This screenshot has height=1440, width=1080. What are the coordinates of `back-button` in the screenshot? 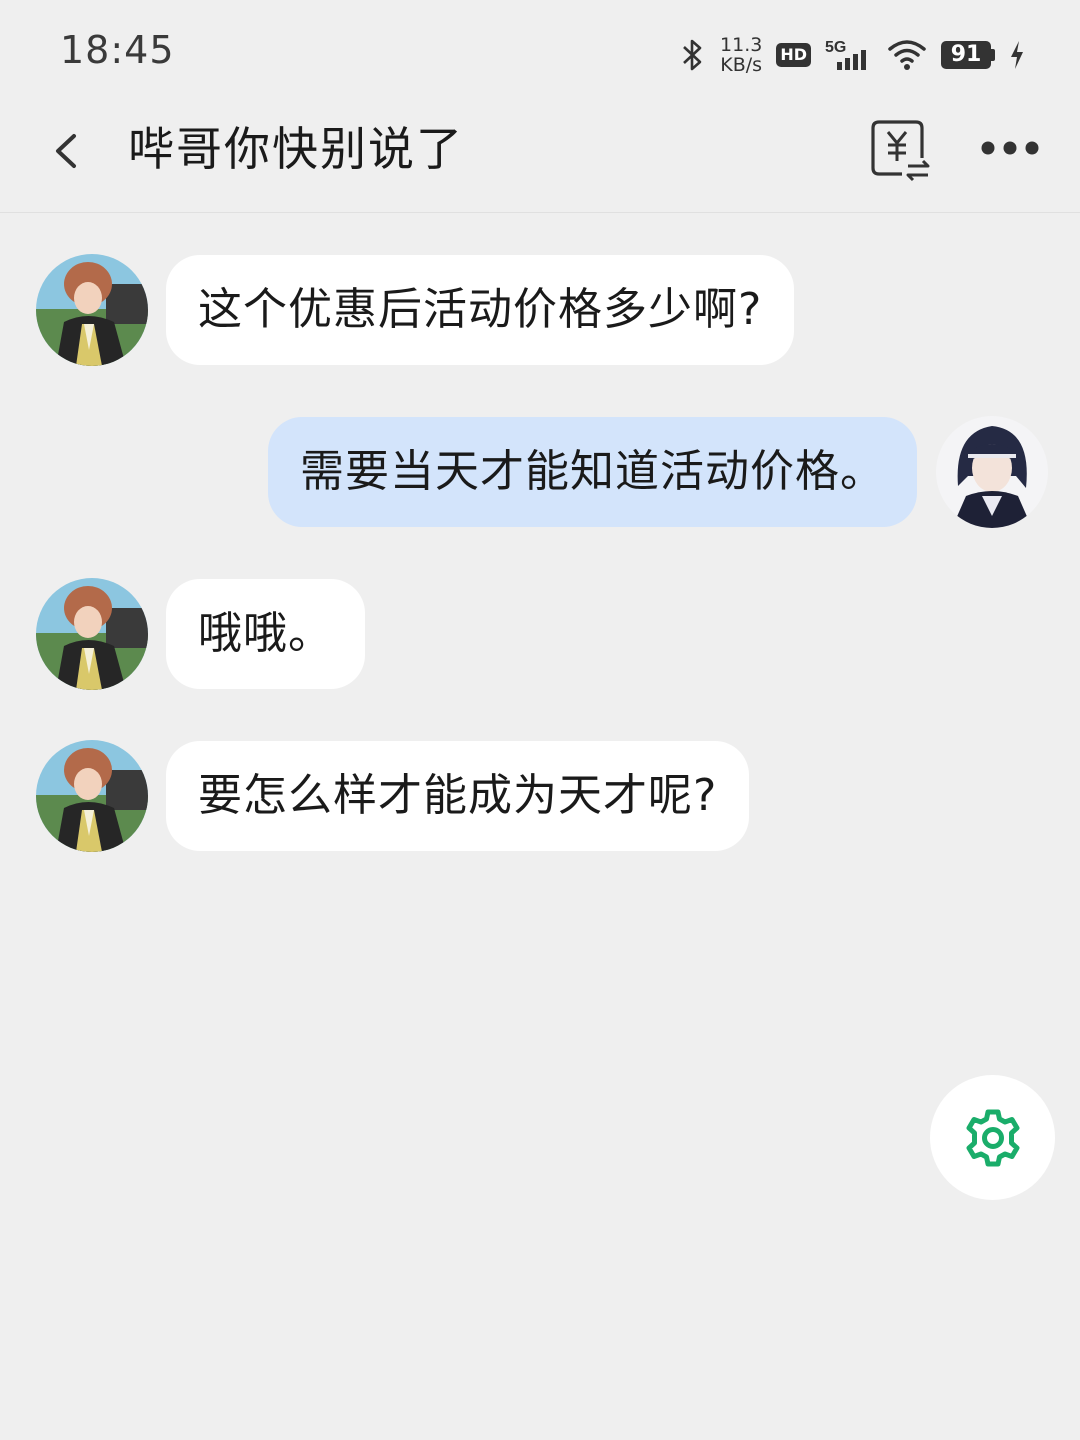 It's located at (68, 149).